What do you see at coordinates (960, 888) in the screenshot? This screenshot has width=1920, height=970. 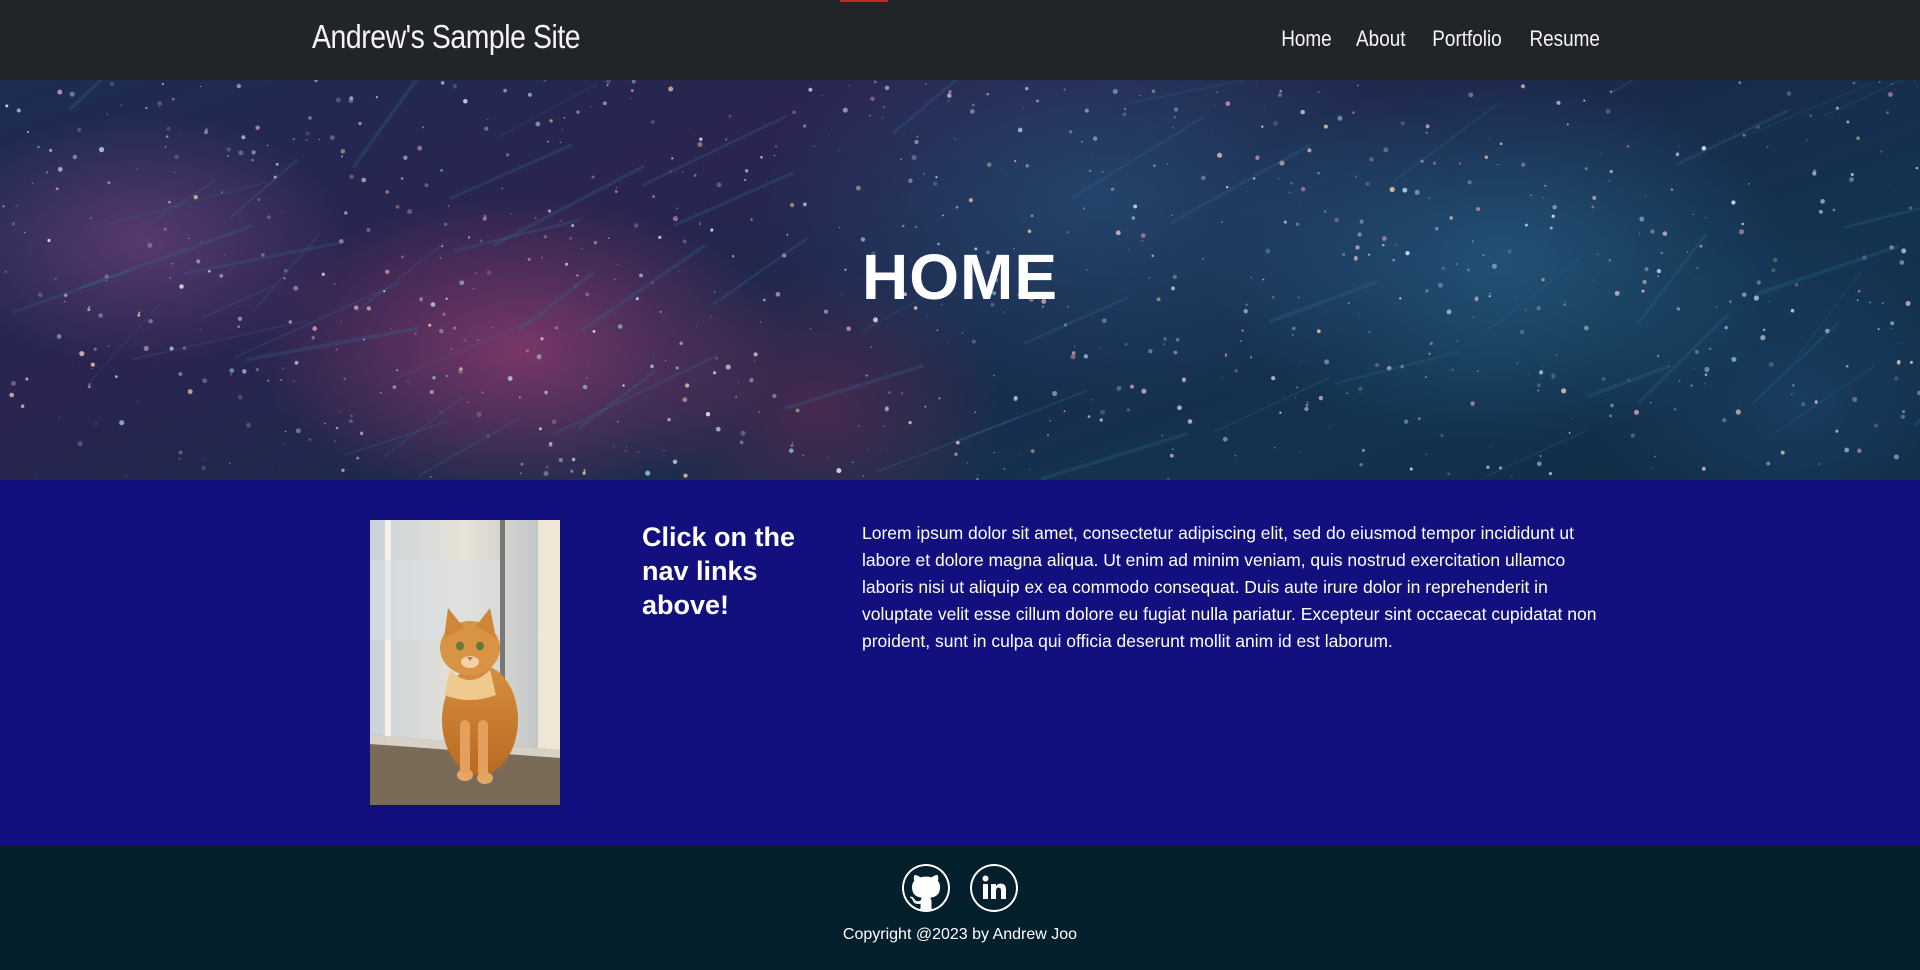 I see `social-links` at bounding box center [960, 888].